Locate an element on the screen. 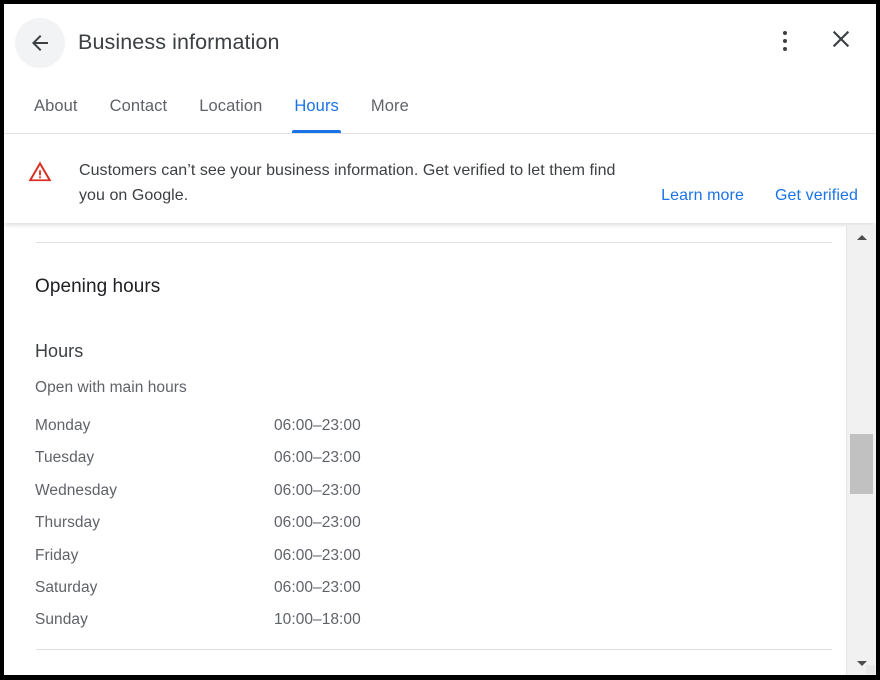  close-button is located at coordinates (841, 41).